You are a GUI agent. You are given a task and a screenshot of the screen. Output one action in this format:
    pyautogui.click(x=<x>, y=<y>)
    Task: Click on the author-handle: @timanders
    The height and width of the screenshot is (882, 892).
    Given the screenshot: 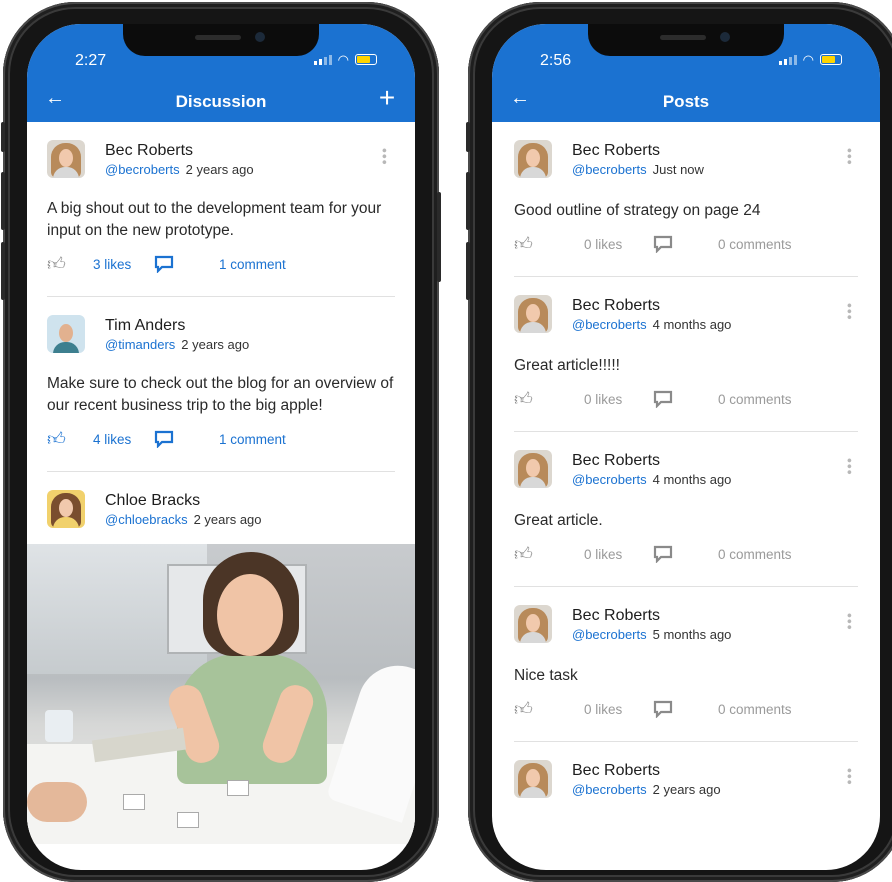 What is the action you would take?
    pyautogui.click(x=140, y=344)
    